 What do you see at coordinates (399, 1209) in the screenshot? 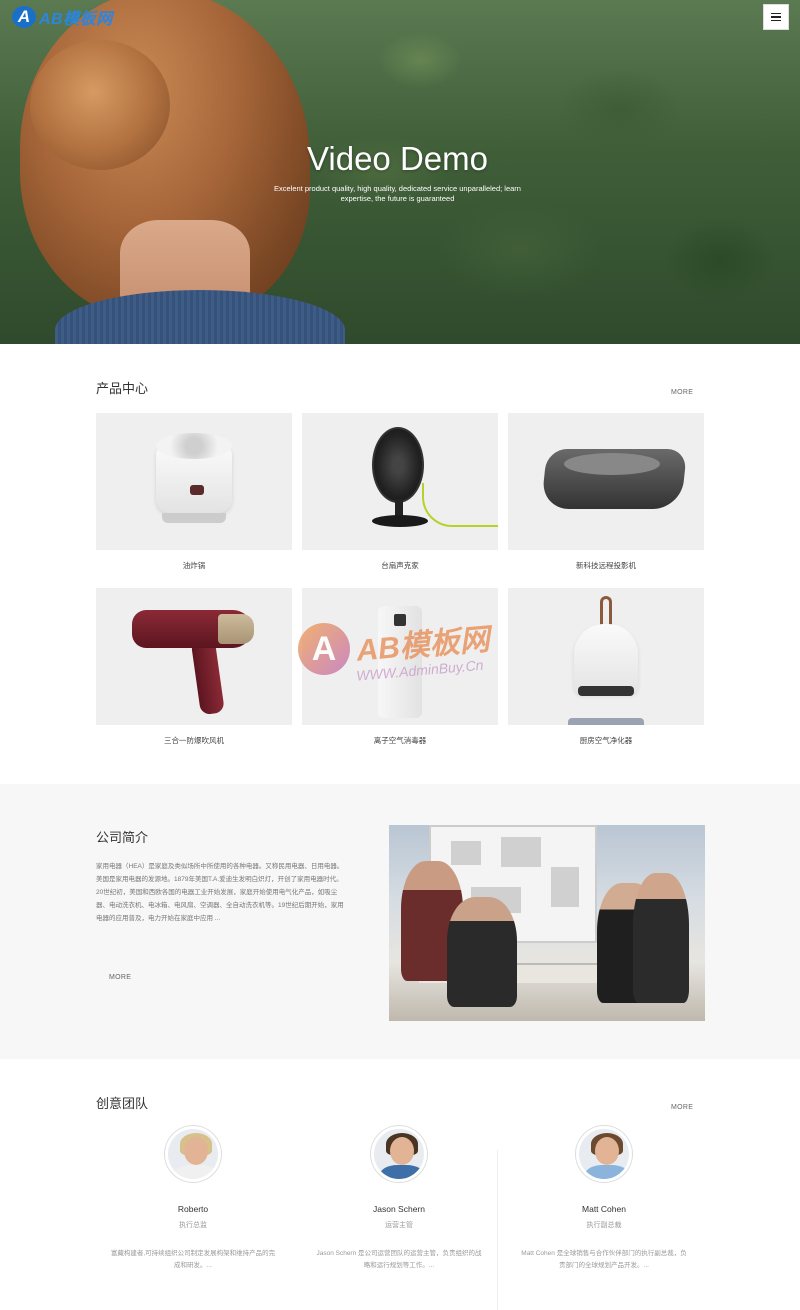
I see `team-member-name: Jason Schern` at bounding box center [399, 1209].